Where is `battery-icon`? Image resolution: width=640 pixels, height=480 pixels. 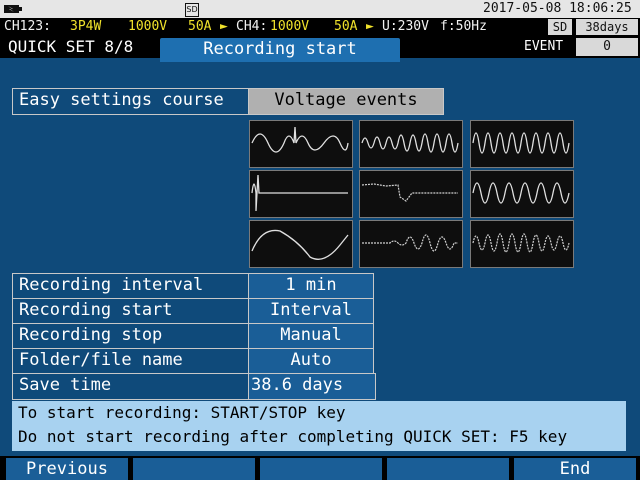 battery-icon is located at coordinates (13, 9).